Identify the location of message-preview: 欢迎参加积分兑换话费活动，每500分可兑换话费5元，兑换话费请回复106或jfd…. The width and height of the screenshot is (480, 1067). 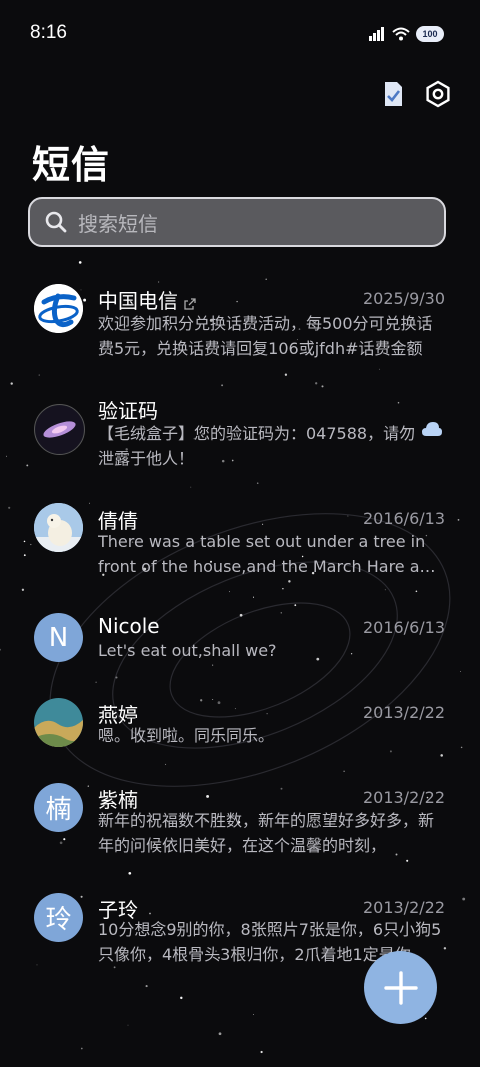
(265, 336).